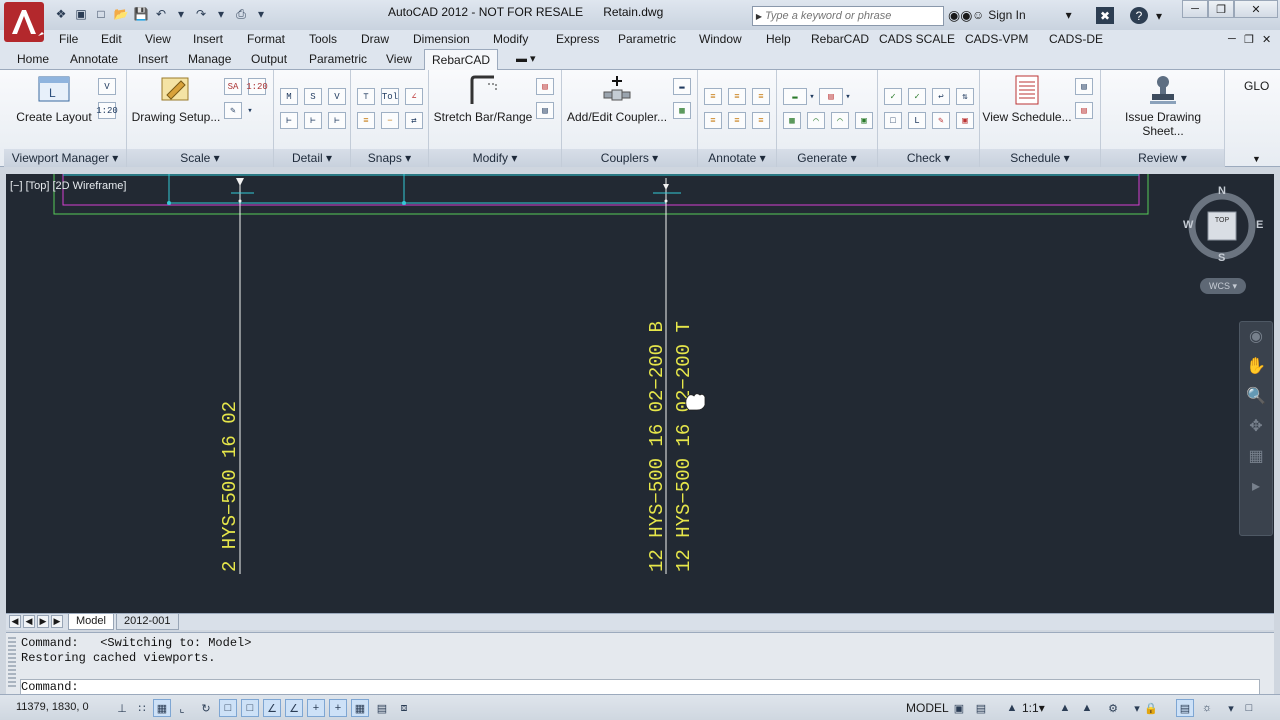 The width and height of the screenshot is (1280, 720). I want to click on tab-output: Output, so click(269, 59).